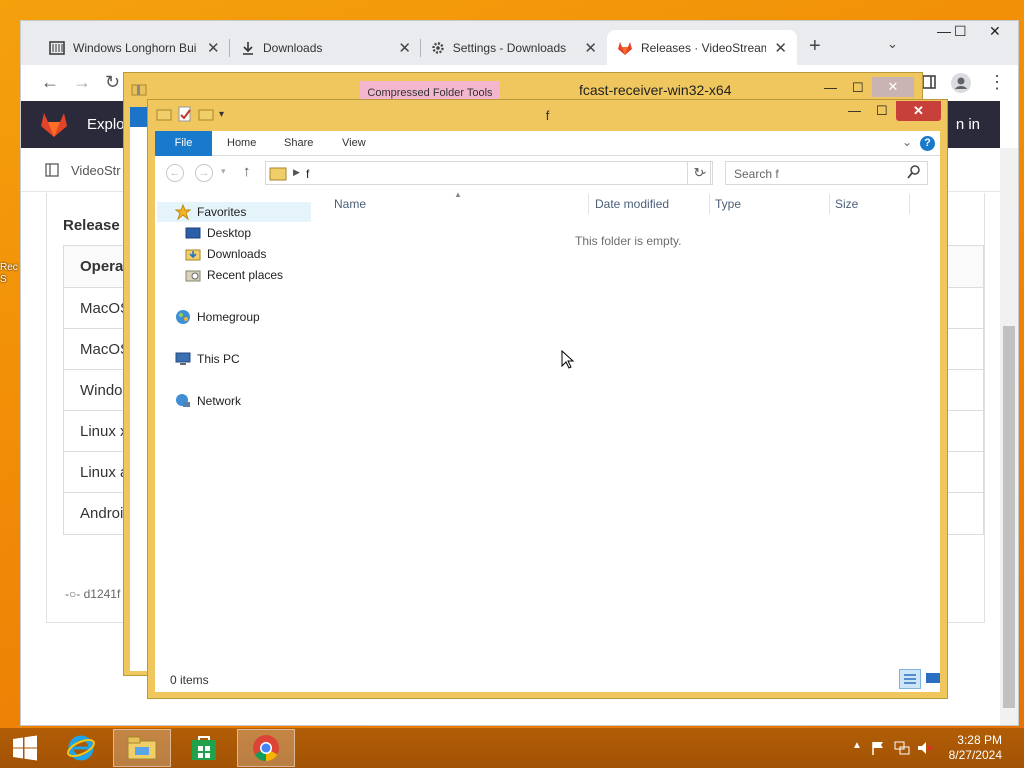  What do you see at coordinates (225, 254) in the screenshot?
I see `nav-downloads: Downloads` at bounding box center [225, 254].